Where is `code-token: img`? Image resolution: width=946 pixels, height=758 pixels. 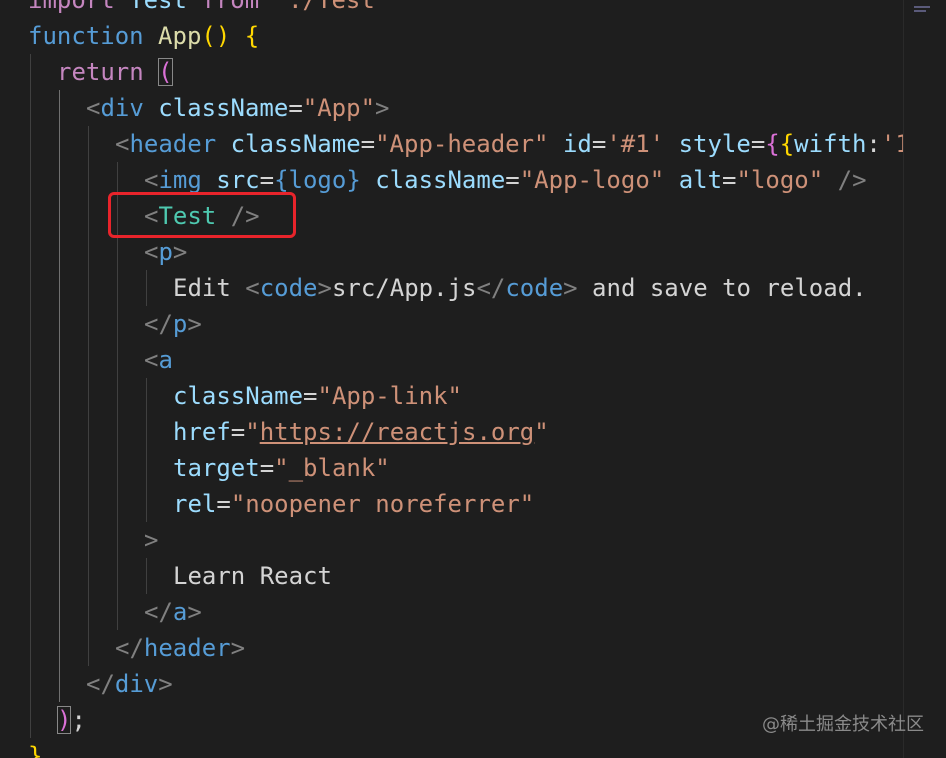 code-token: img is located at coordinates (180, 180).